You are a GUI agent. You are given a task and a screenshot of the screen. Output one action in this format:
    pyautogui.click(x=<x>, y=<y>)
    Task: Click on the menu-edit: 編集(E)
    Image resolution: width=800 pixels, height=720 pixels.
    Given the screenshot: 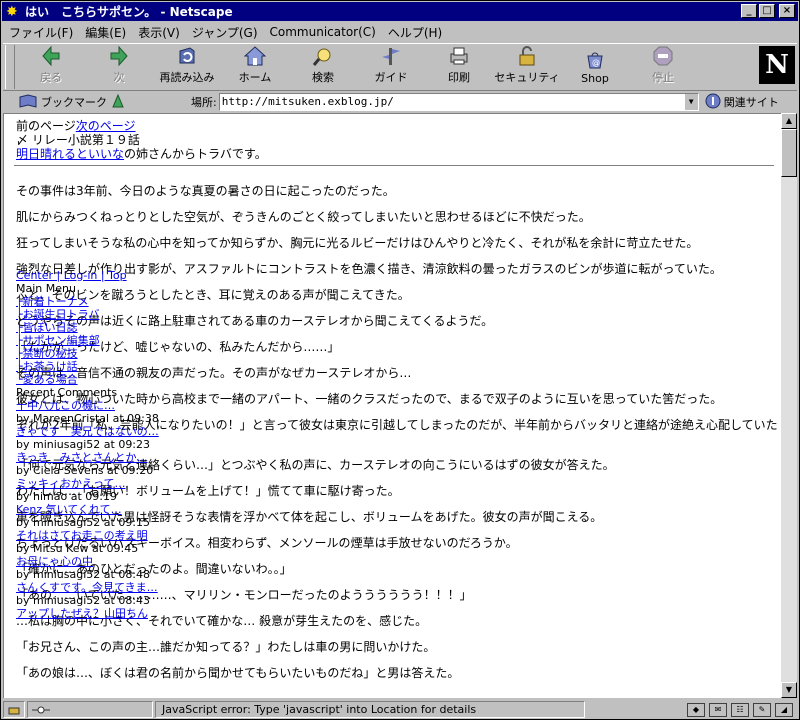 What is the action you would take?
    pyautogui.click(x=105, y=32)
    